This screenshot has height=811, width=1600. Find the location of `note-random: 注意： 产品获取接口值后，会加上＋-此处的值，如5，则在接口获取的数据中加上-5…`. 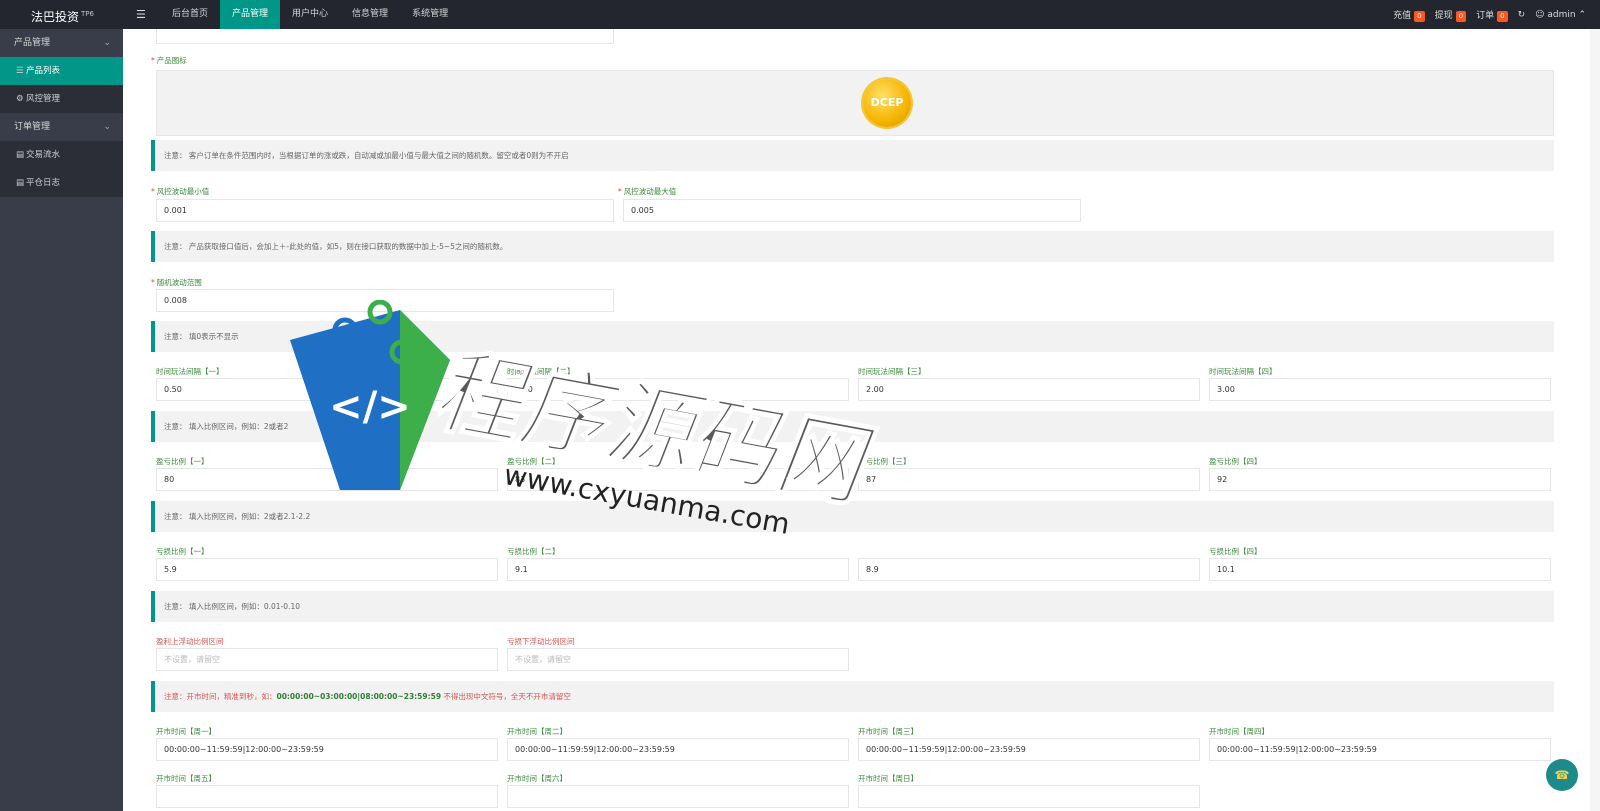

note-random: 注意： 产品获取接口值后，会加上＋-此处的值，如5，则在接口获取的数据中加上-5… is located at coordinates (852, 246).